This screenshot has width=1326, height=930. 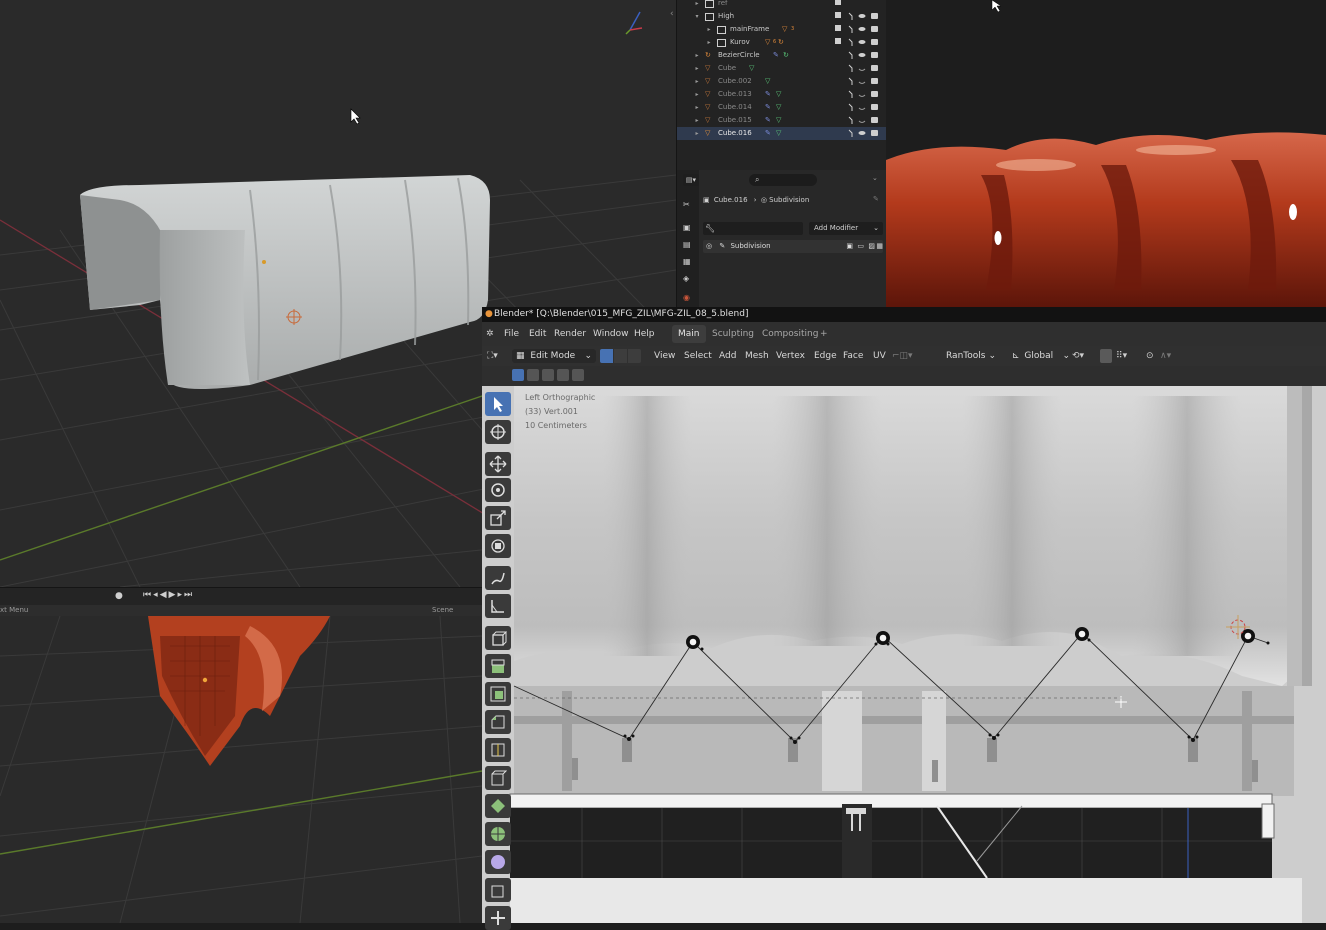 What do you see at coordinates (498, 490) in the screenshot?
I see `rotate-tool` at bounding box center [498, 490].